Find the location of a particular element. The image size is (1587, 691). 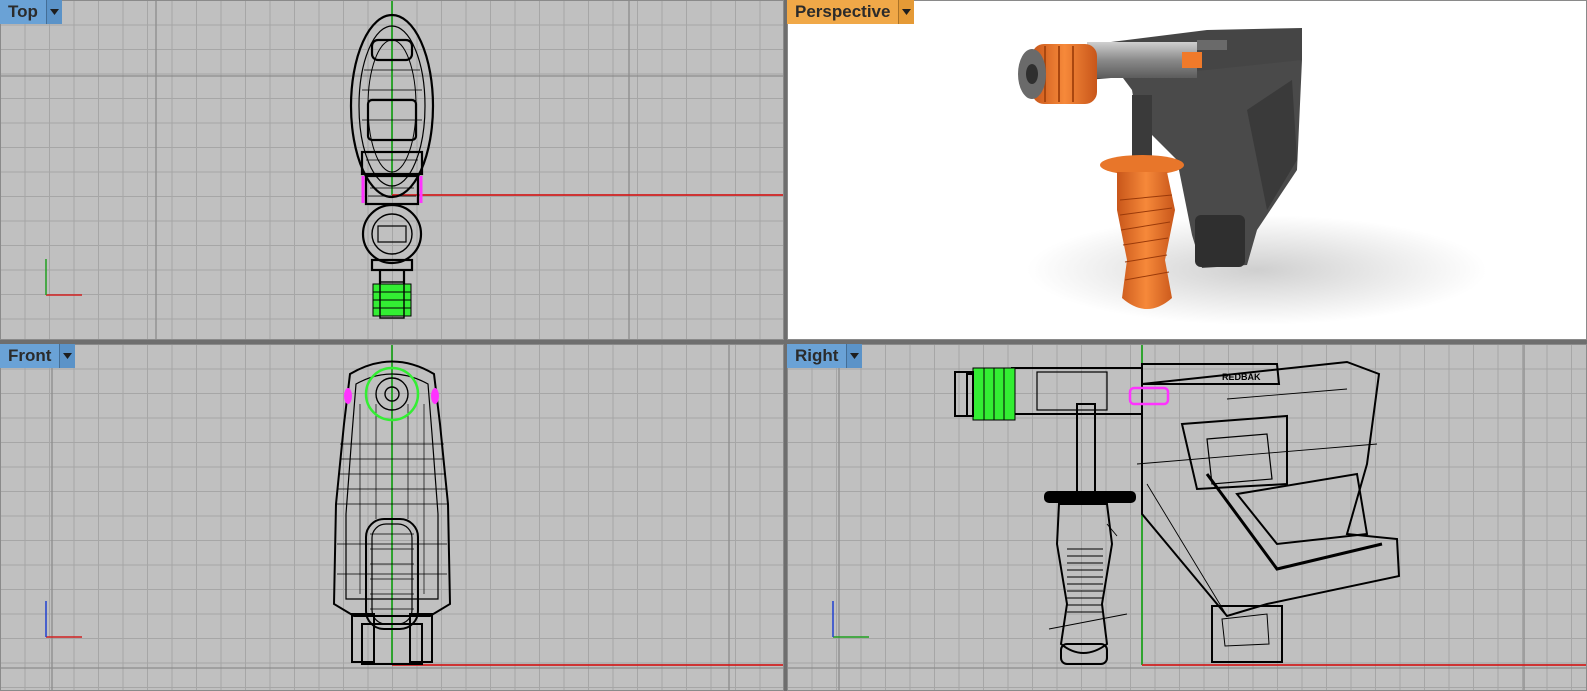

axis-gizmo is located at coordinates (63, 277).